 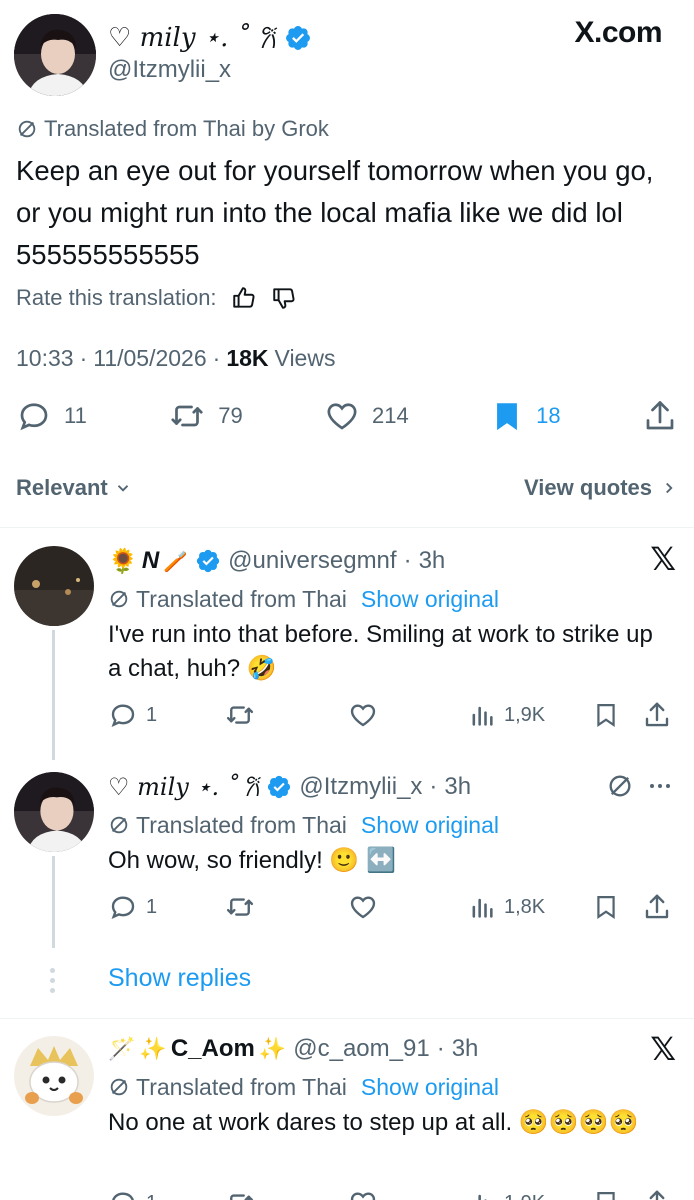 What do you see at coordinates (156, 298) in the screenshot?
I see `rate-translation: Rate this translation:` at bounding box center [156, 298].